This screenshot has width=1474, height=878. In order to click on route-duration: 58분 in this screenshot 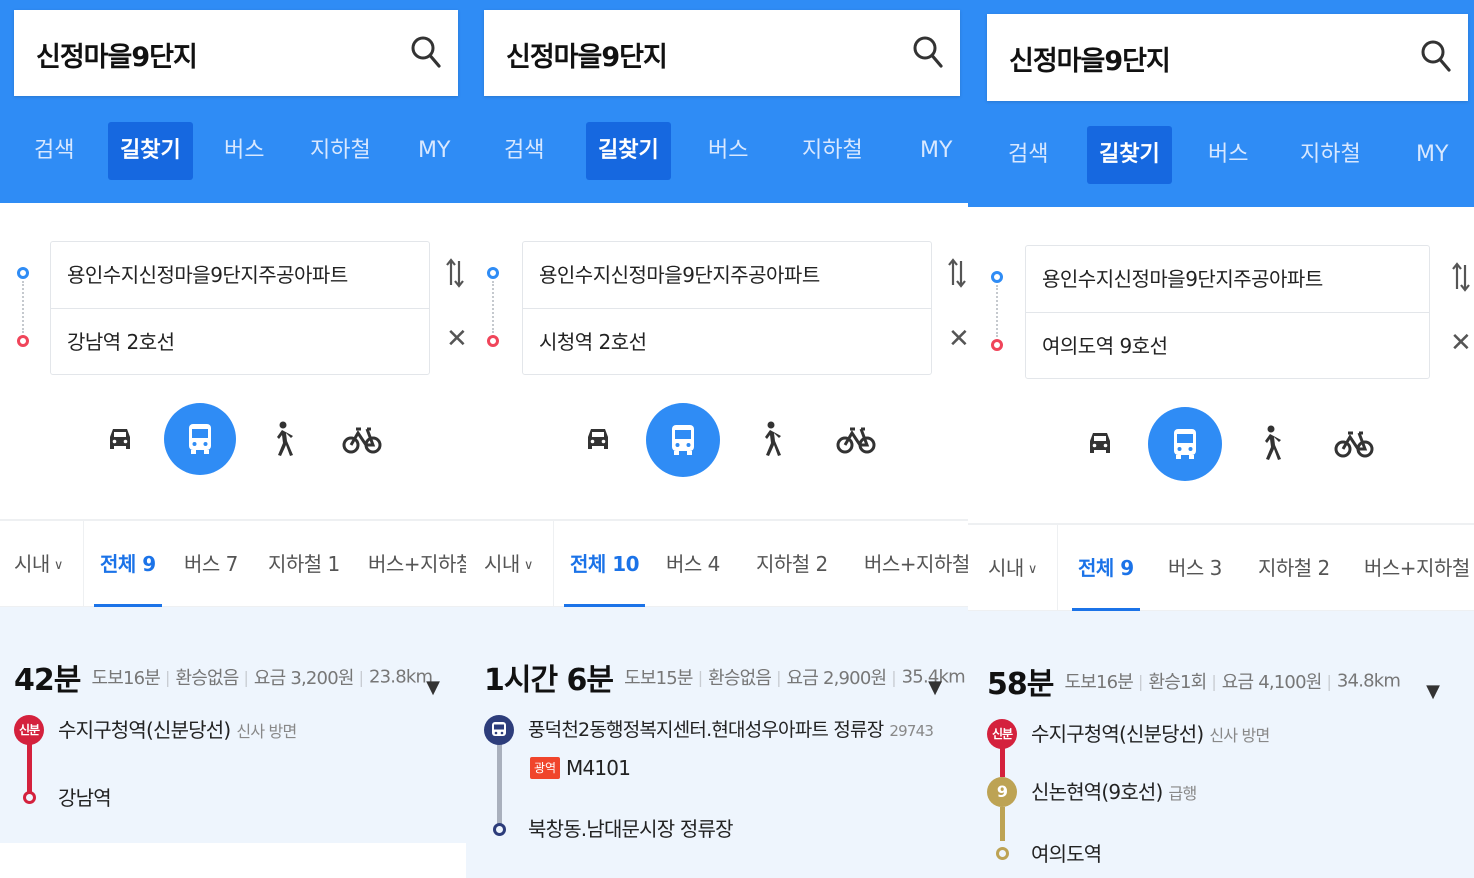, I will do `click(1020, 684)`.